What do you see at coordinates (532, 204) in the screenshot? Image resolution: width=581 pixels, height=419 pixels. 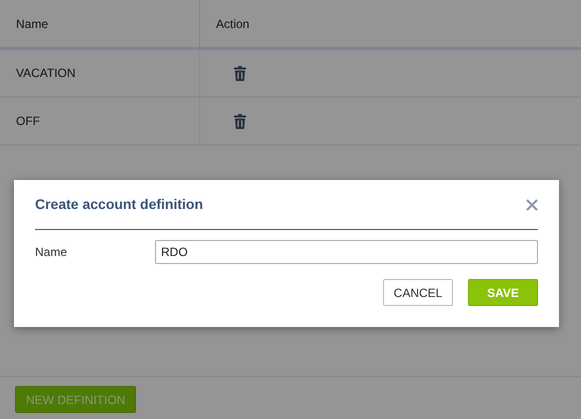 I see `close-icon` at bounding box center [532, 204].